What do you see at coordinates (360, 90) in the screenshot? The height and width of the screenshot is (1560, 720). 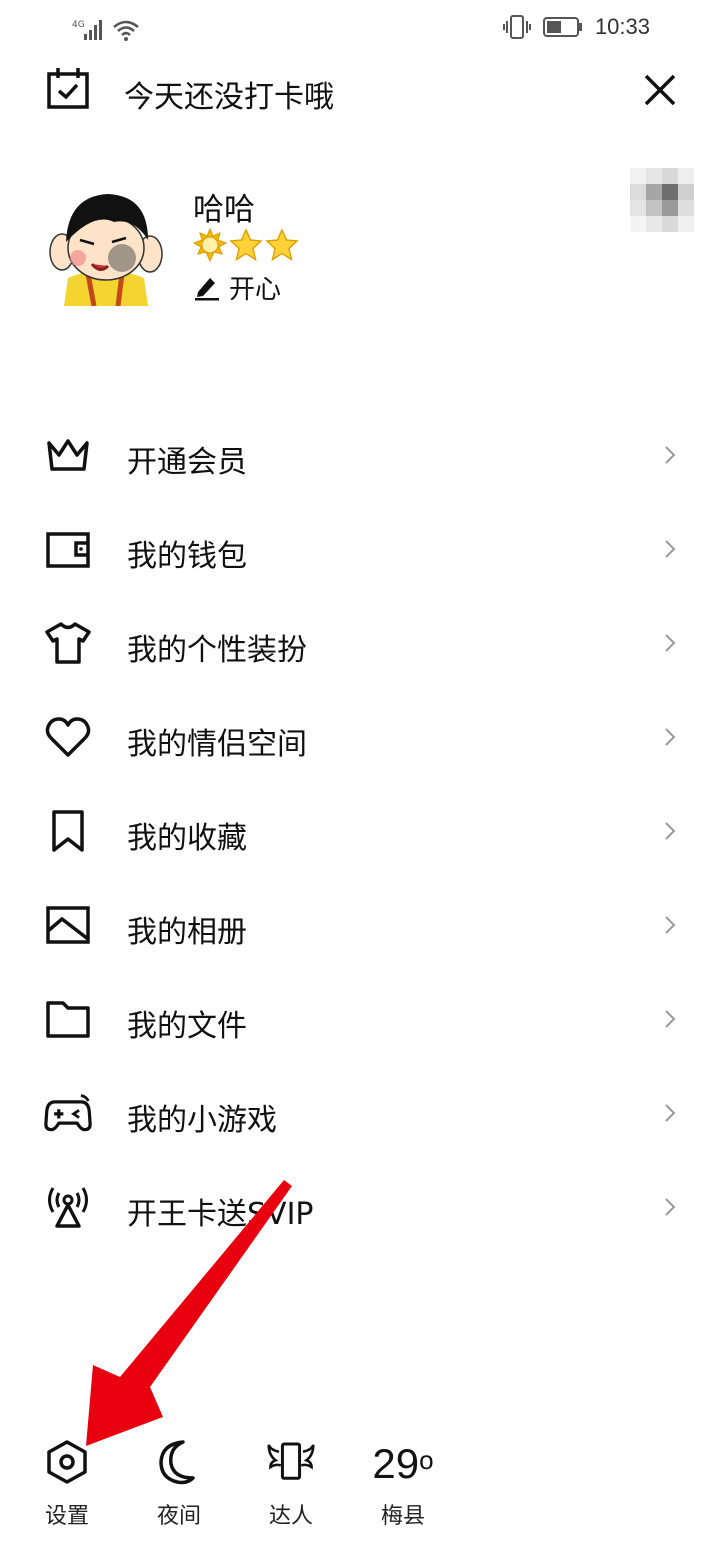 I see `header: 今天还没打卡哦` at bounding box center [360, 90].